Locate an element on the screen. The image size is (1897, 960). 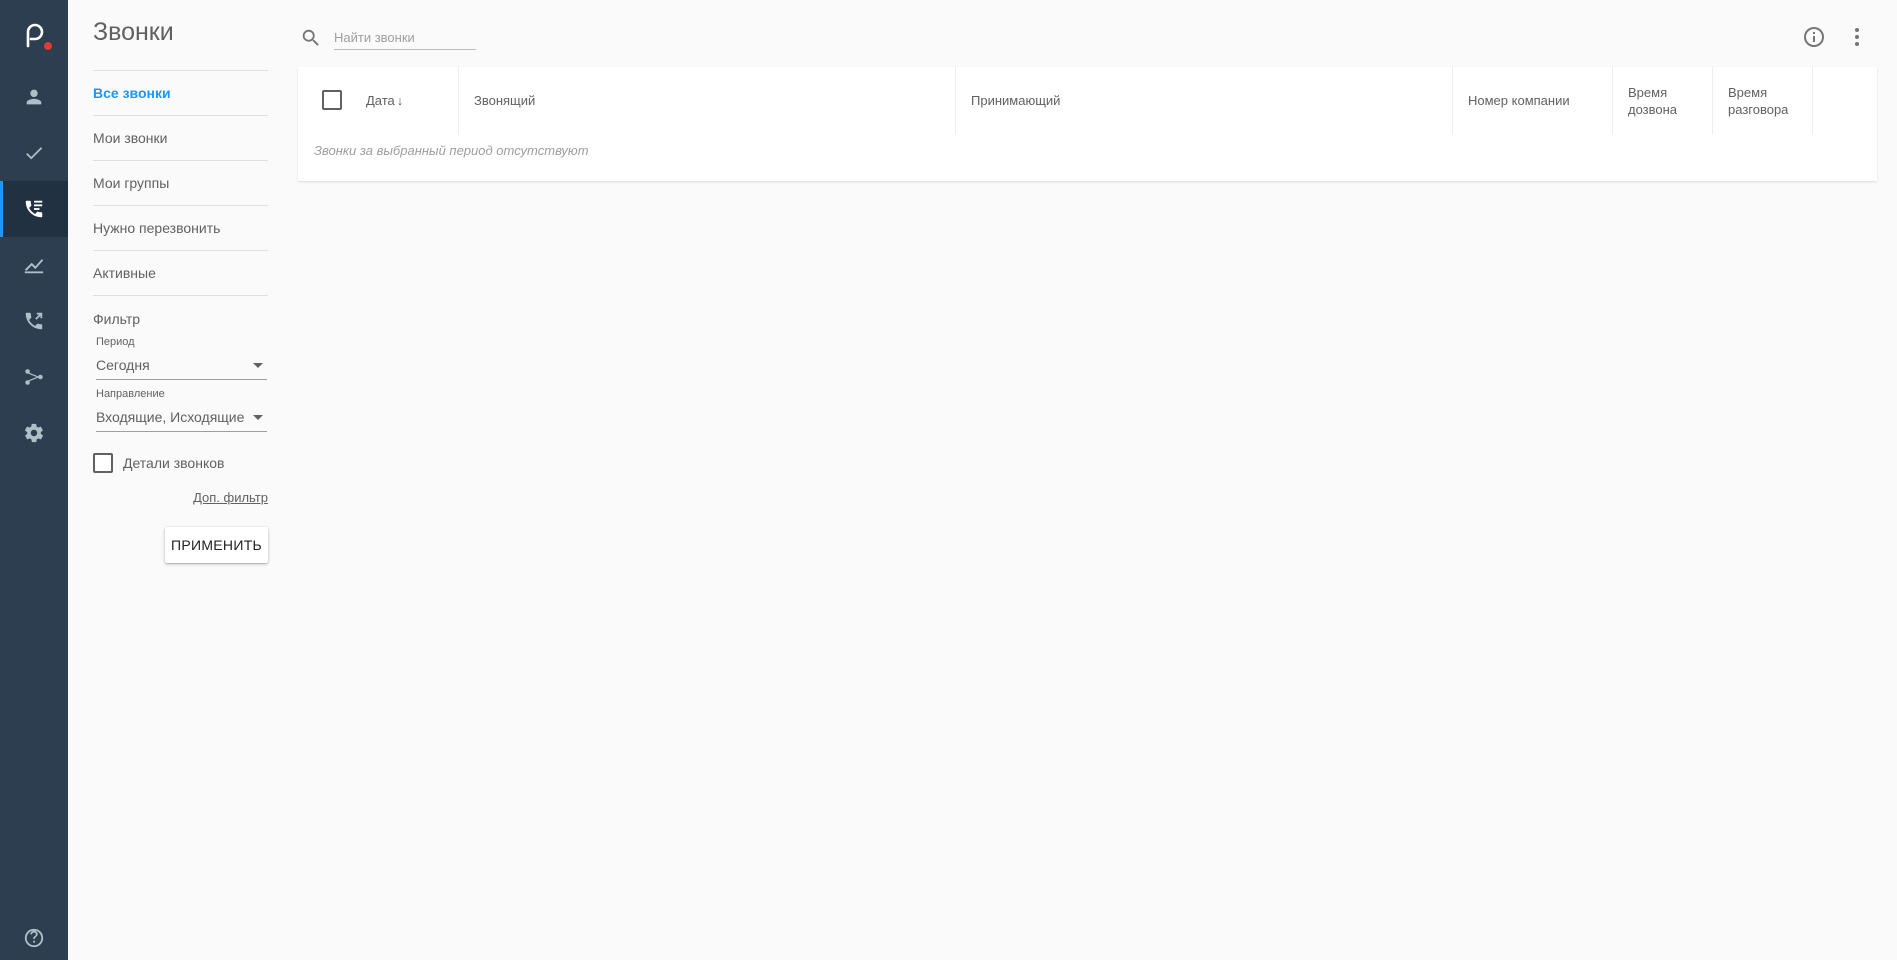
column-date-label: Дата is located at coordinates (380, 100).